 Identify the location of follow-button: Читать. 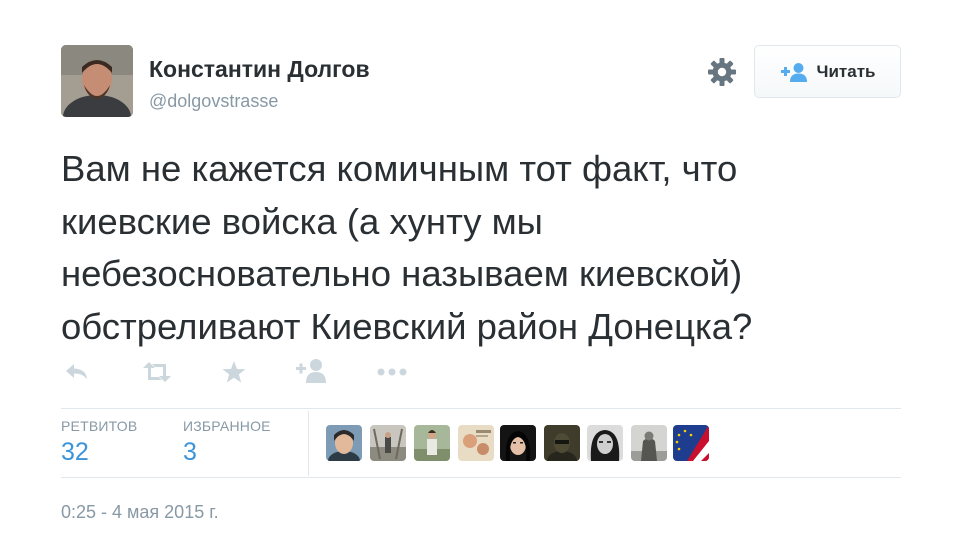
(827, 71).